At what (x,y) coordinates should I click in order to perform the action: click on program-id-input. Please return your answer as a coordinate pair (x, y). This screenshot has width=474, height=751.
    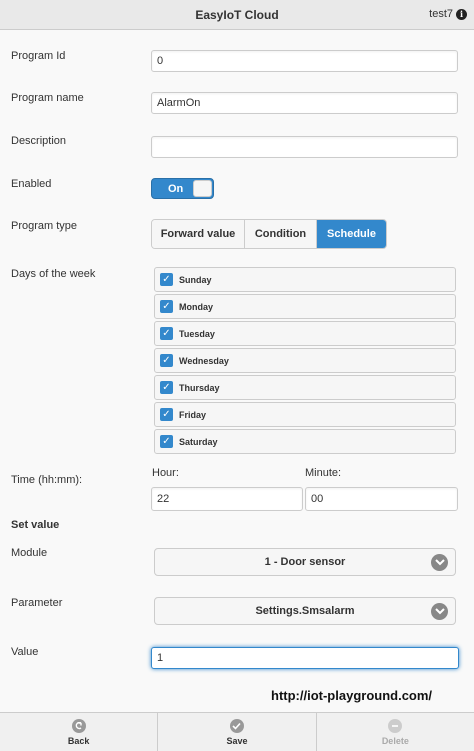
    Looking at the image, I should click on (304, 61).